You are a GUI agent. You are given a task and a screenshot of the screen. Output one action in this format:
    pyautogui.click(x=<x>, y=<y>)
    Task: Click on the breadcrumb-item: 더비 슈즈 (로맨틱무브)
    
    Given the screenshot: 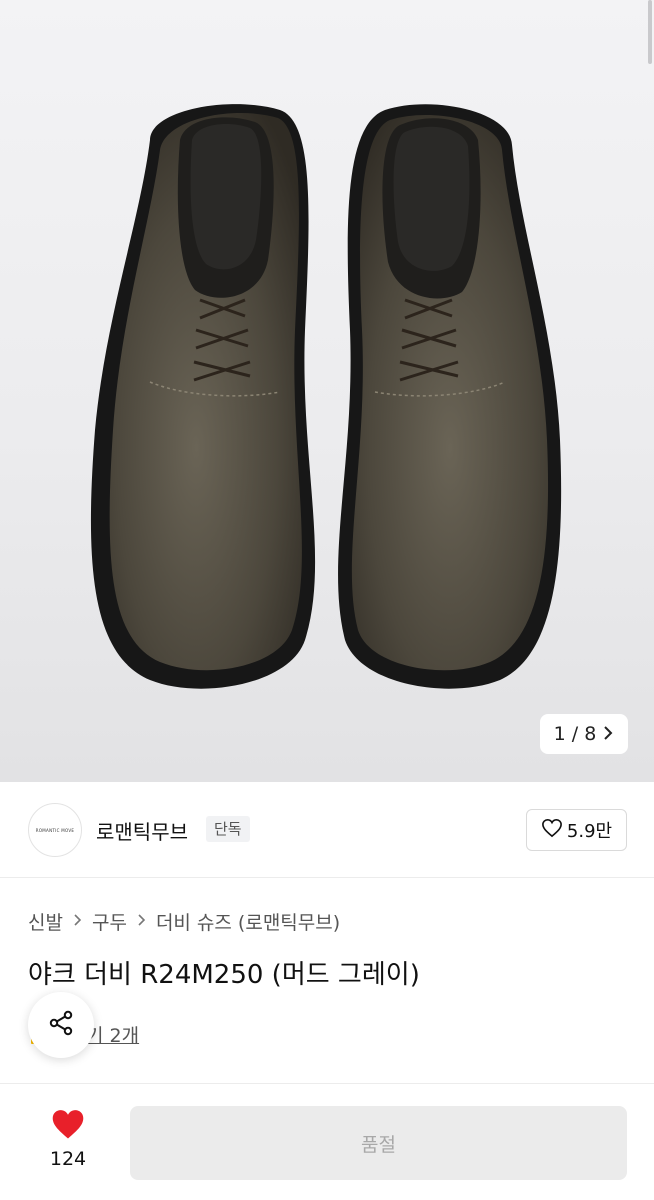 What is the action you would take?
    pyautogui.click(x=248, y=921)
    